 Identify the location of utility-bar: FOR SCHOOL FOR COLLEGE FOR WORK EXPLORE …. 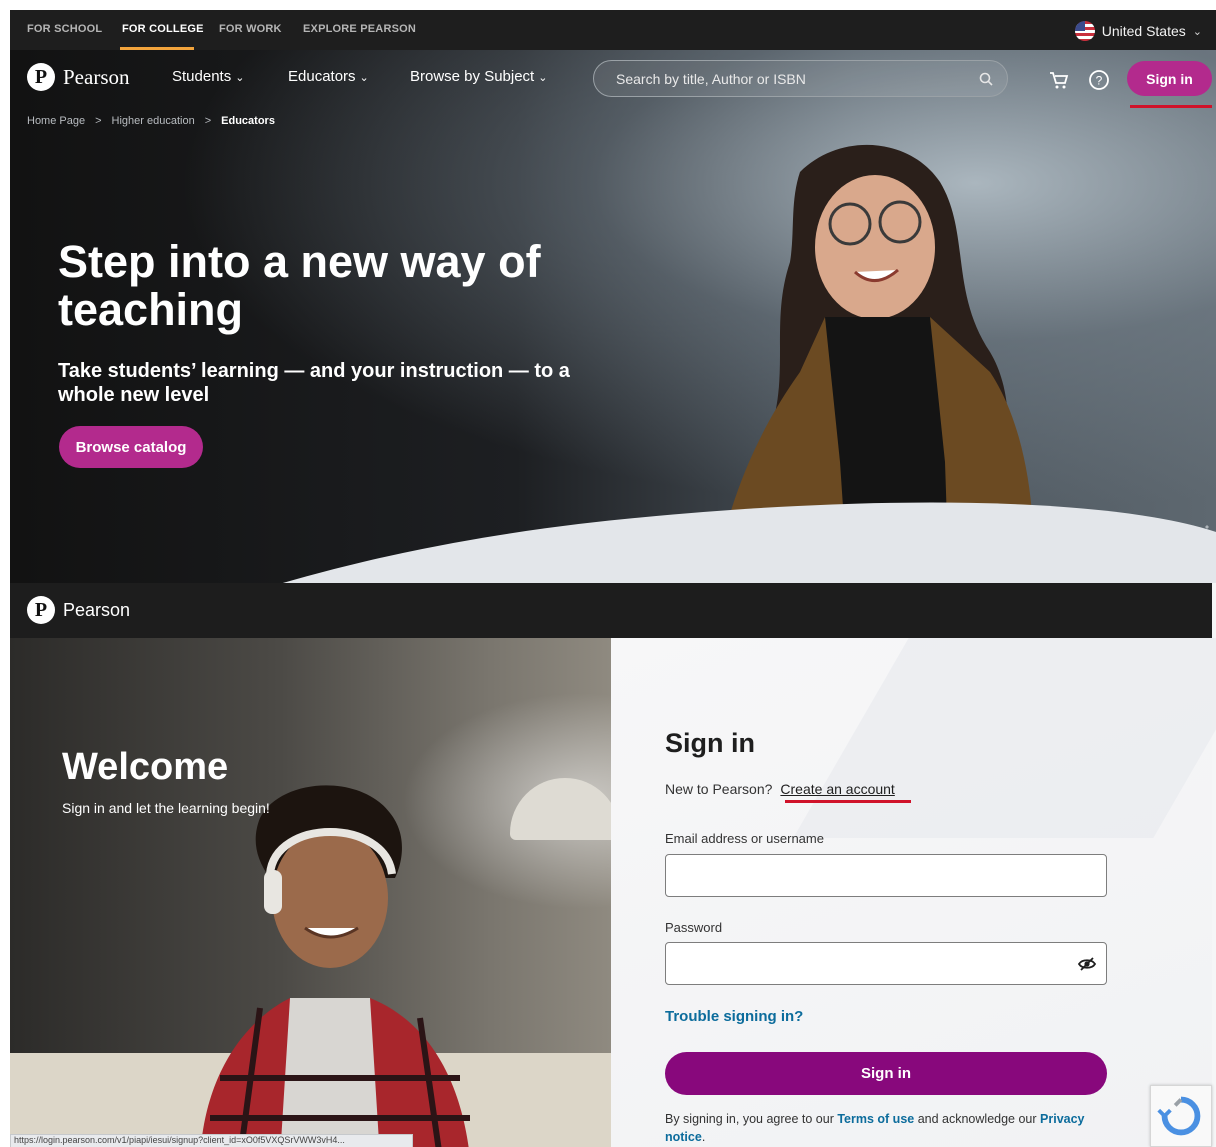
(613, 30).